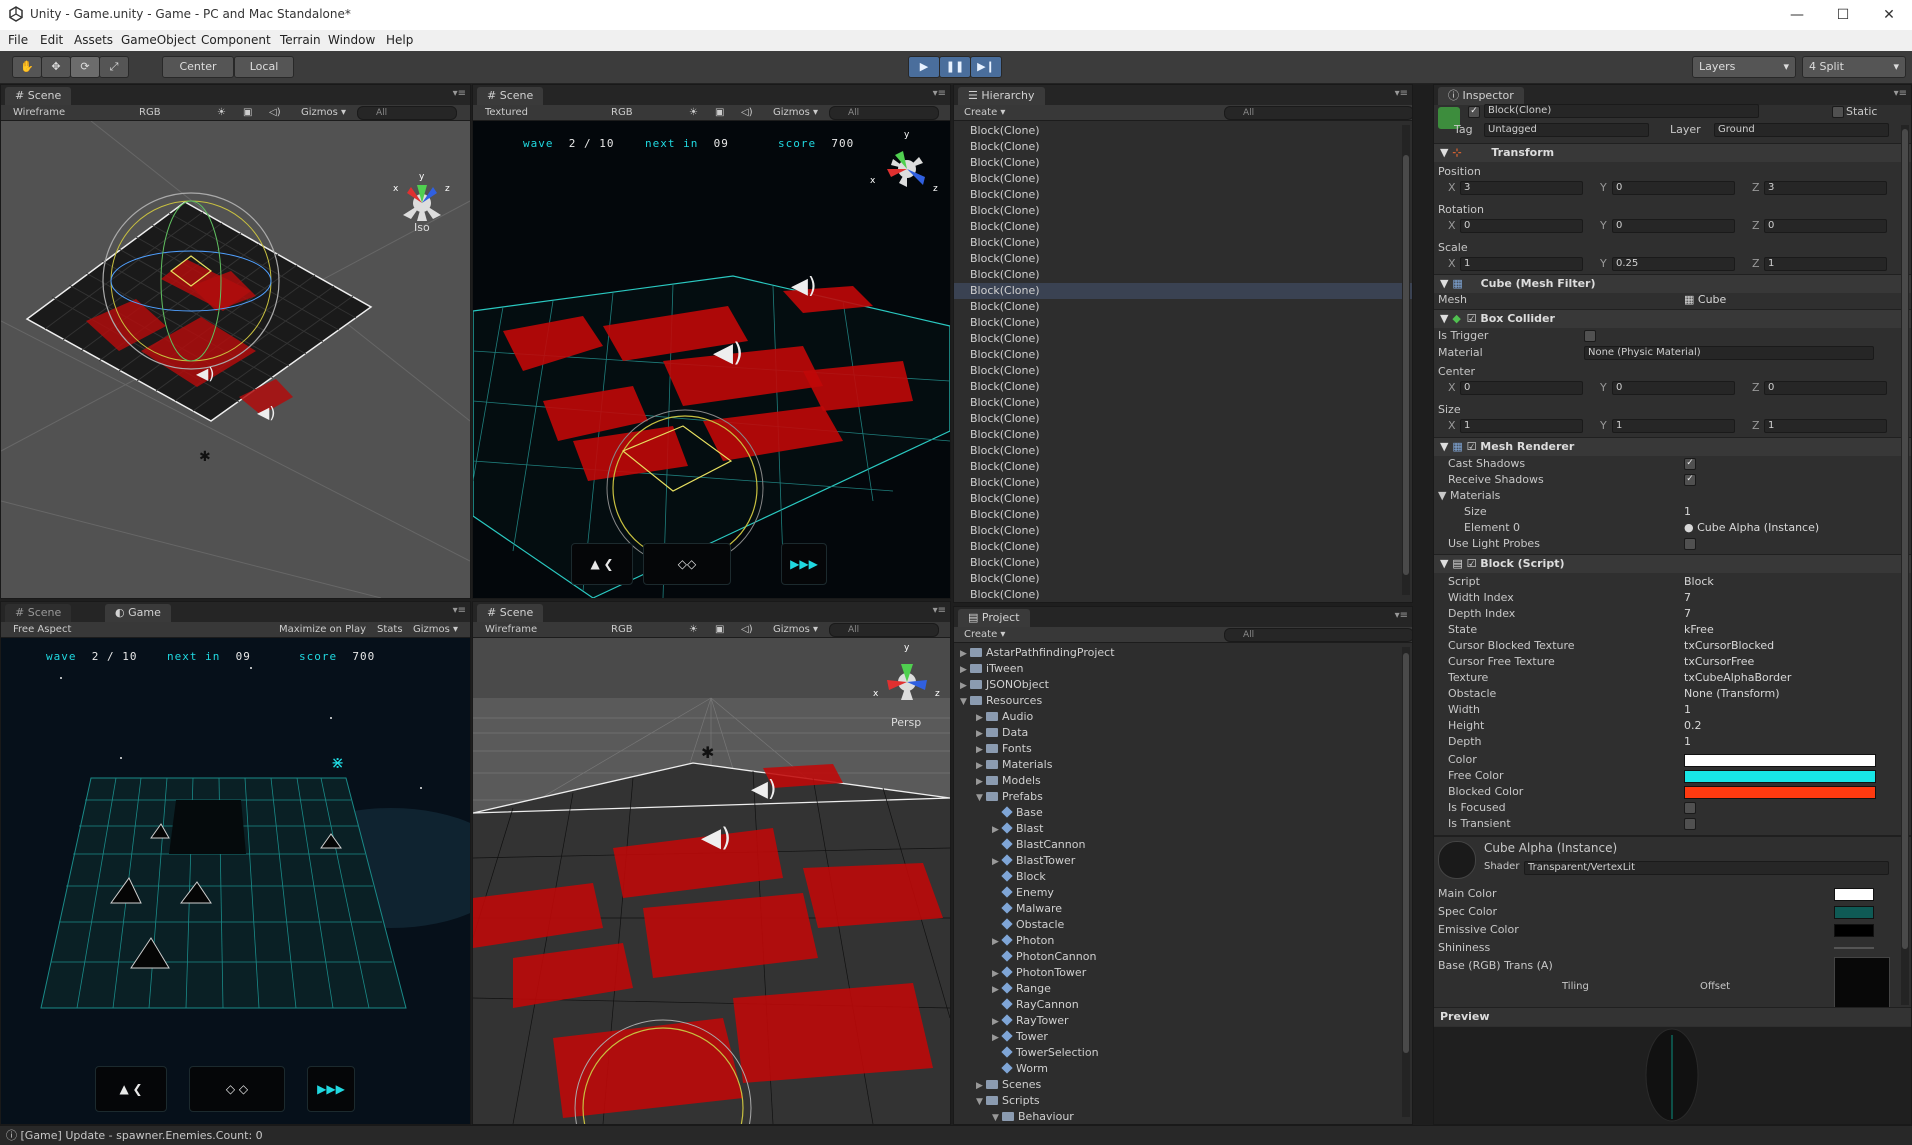 The image size is (1912, 1145). I want to click on maximize-on-play-toggle: Maximize on Play, so click(322, 629).